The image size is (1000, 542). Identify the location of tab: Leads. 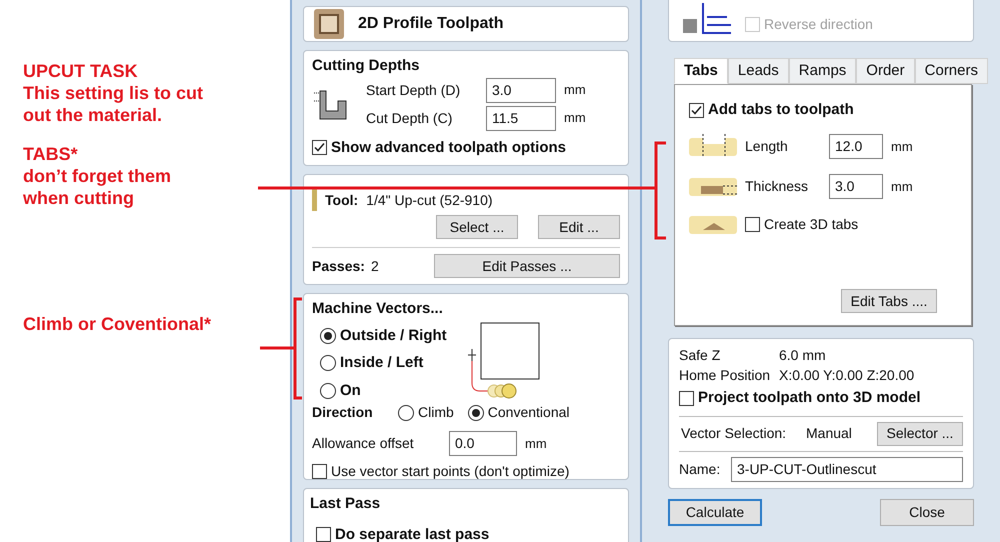
(758, 71).